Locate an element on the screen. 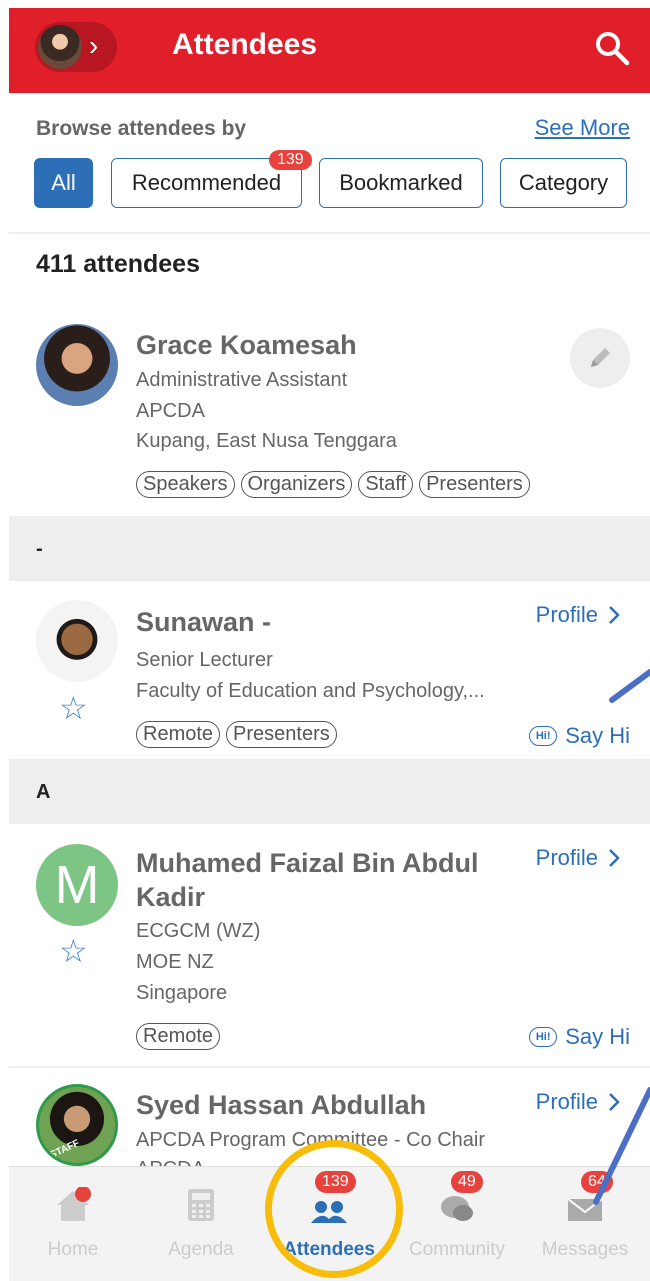  arrow-annotation is located at coordinates (621, 937).